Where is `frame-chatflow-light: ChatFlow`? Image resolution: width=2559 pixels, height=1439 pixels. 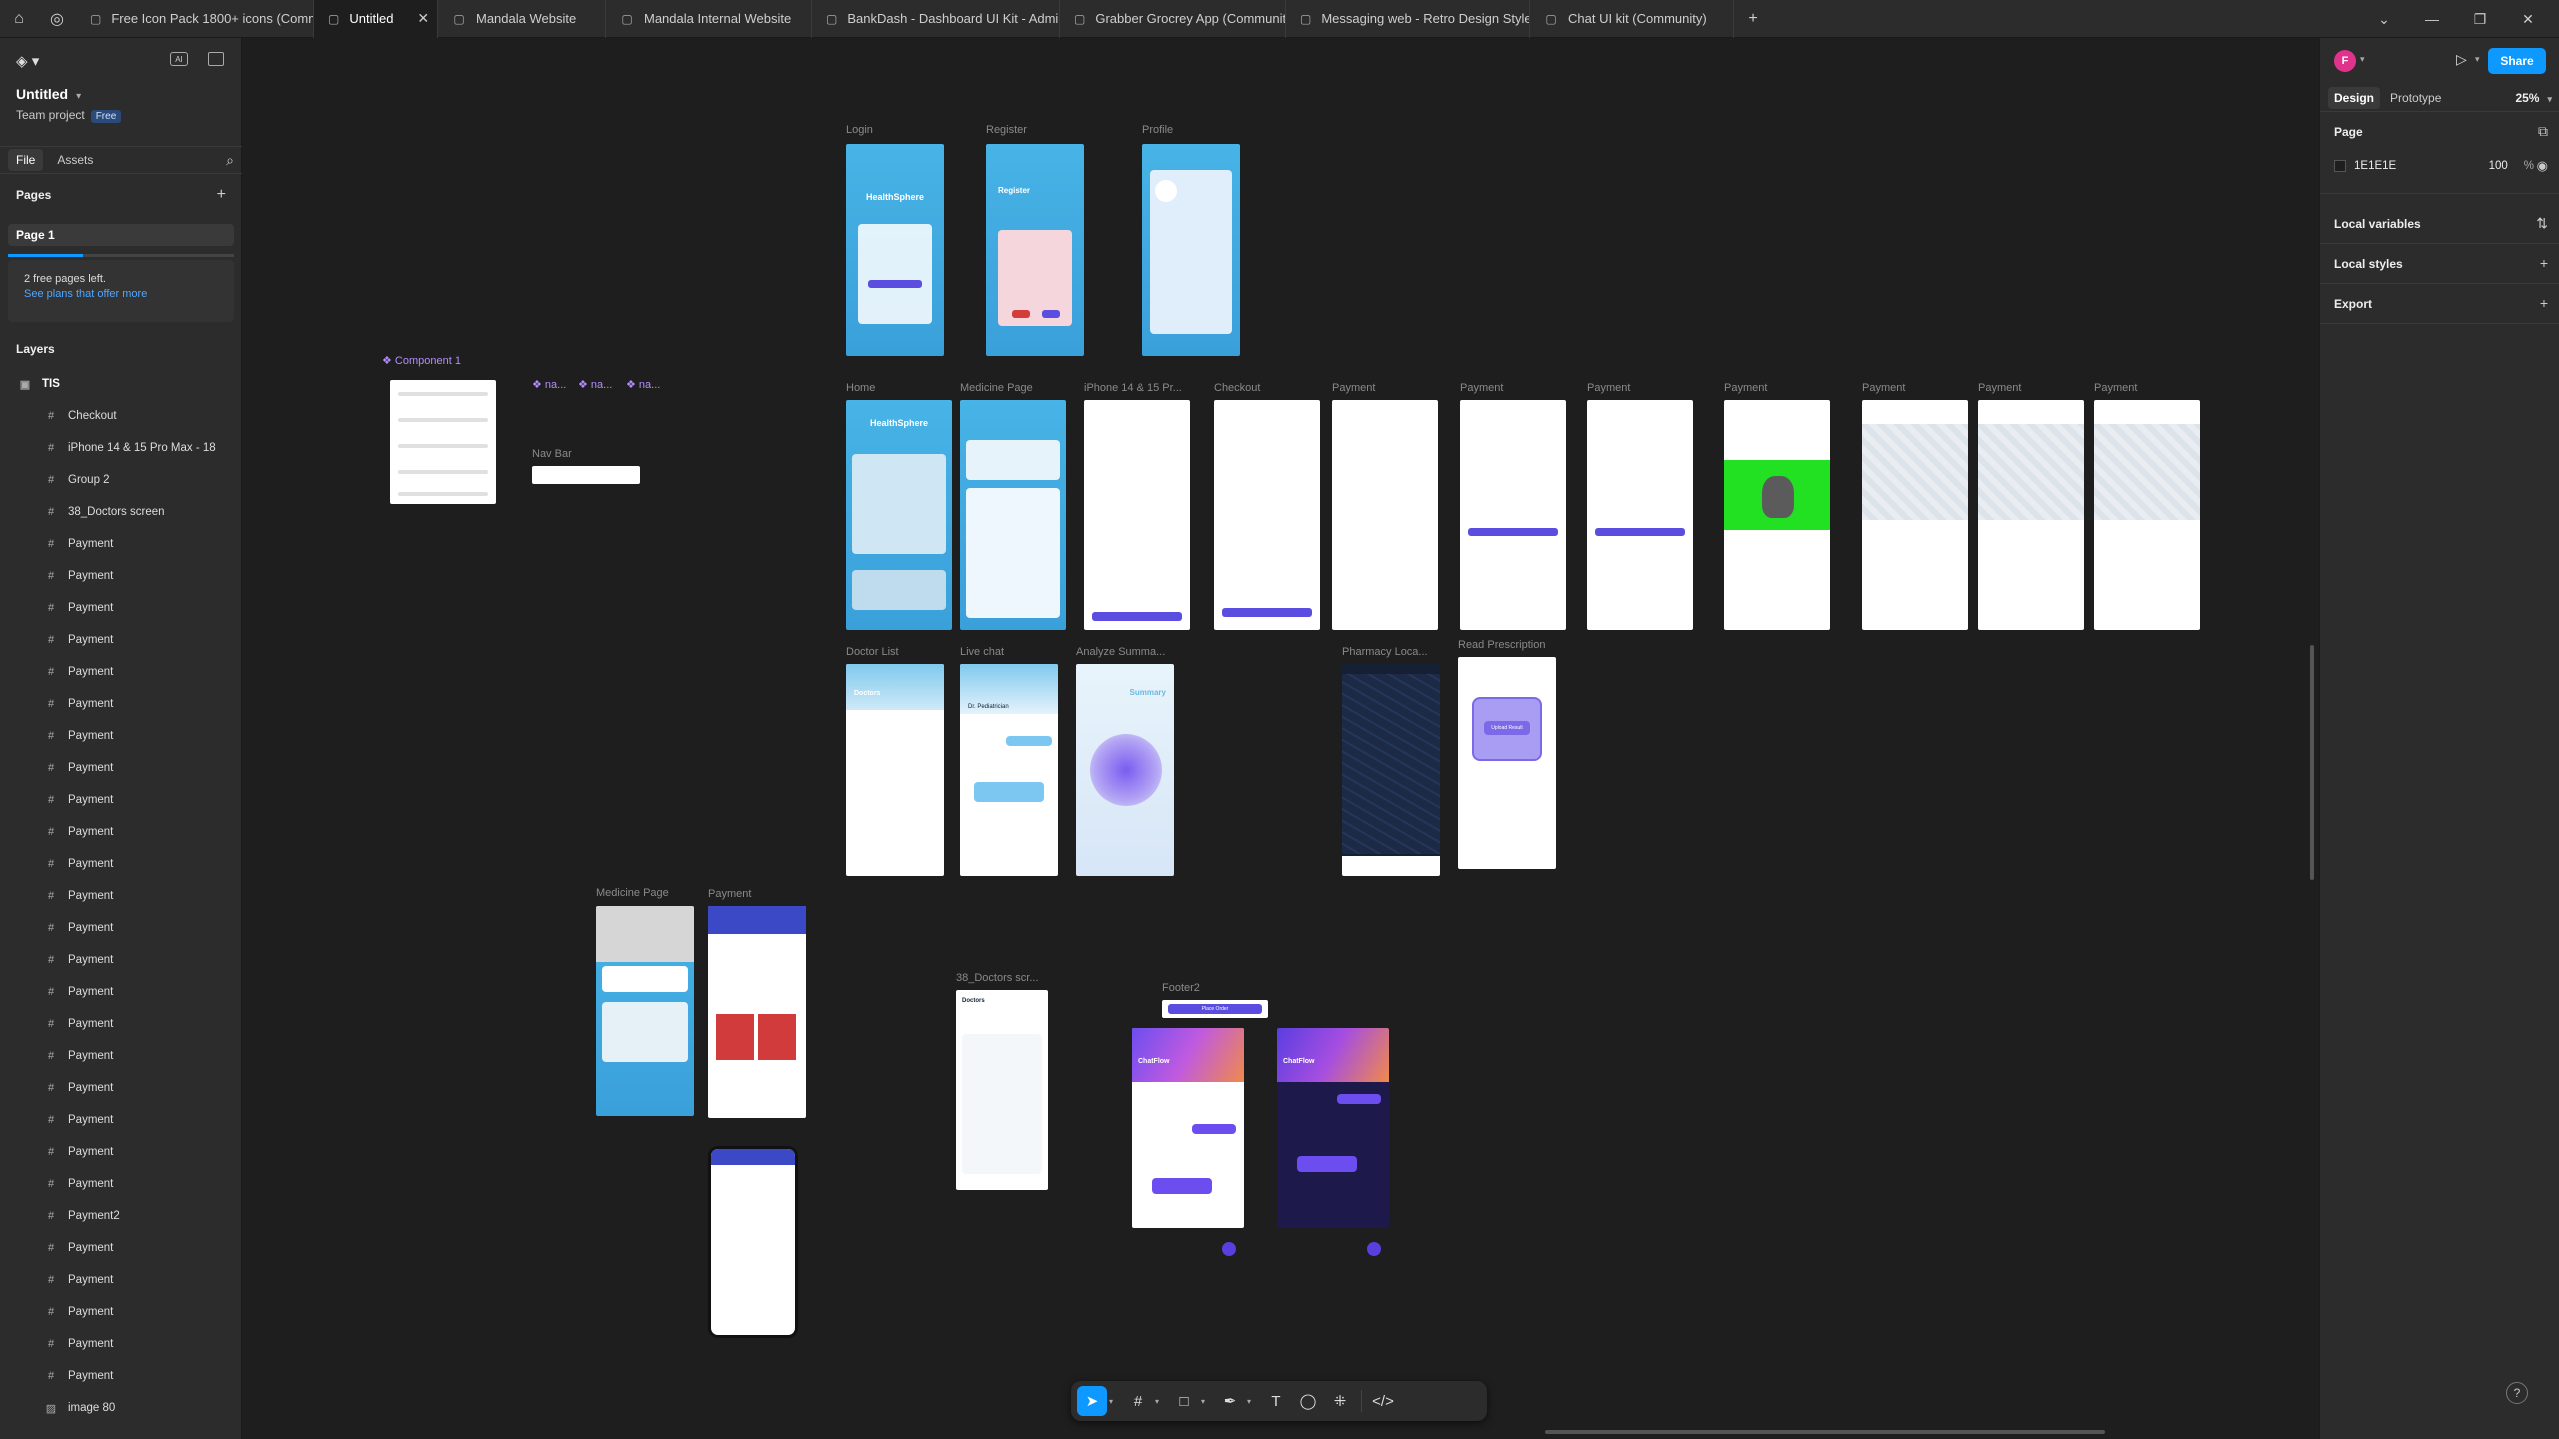
frame-chatflow-light: ChatFlow is located at coordinates (1188, 1128).